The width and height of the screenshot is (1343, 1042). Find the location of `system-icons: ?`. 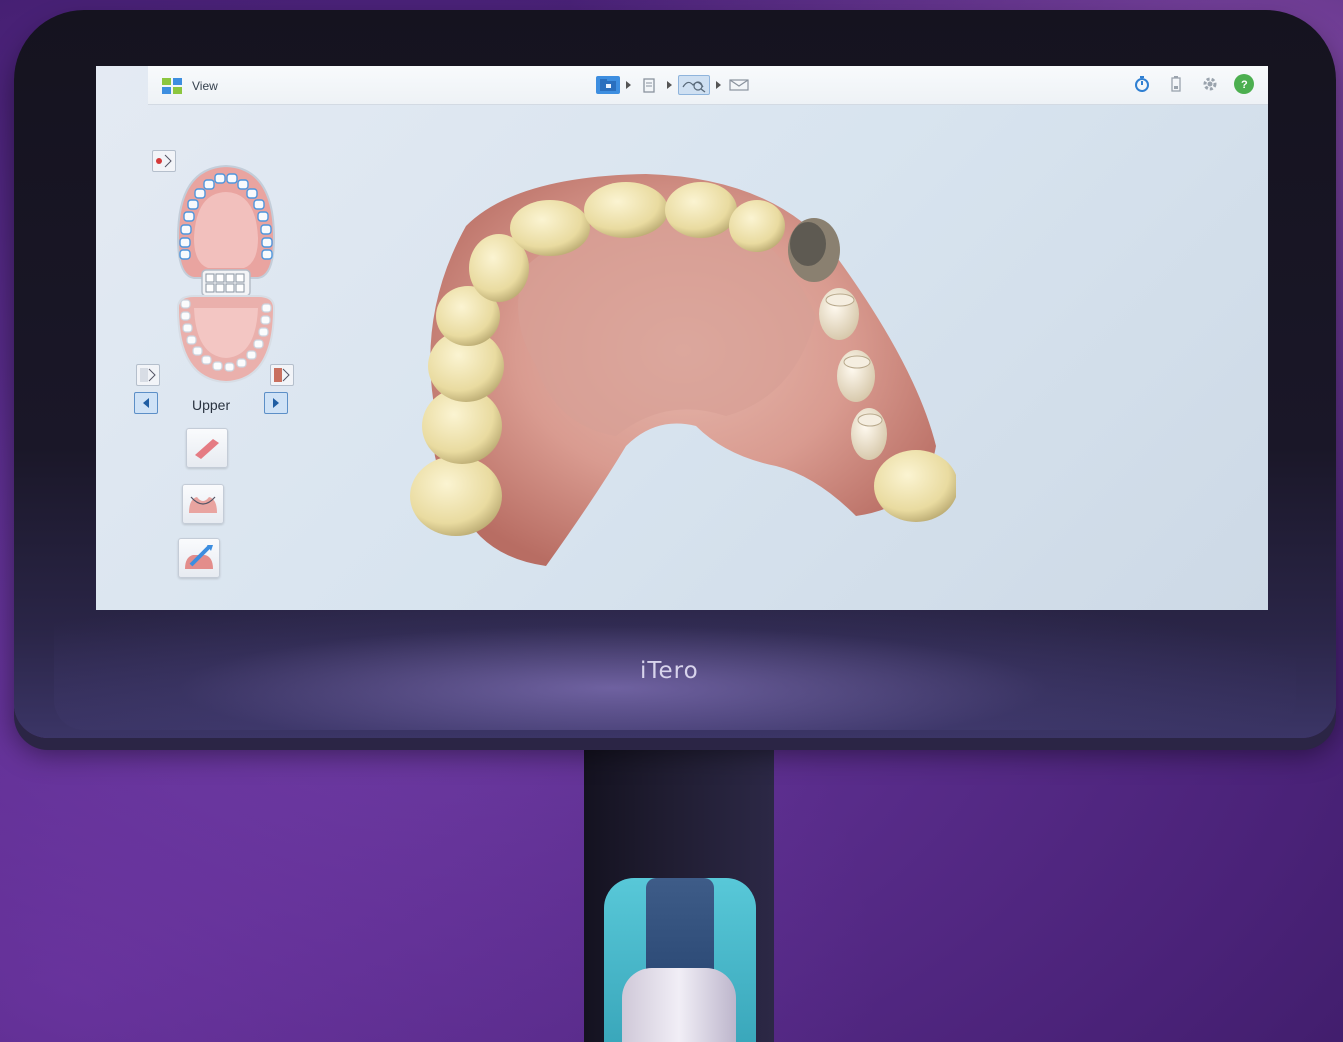

system-icons: ? is located at coordinates (1193, 84).